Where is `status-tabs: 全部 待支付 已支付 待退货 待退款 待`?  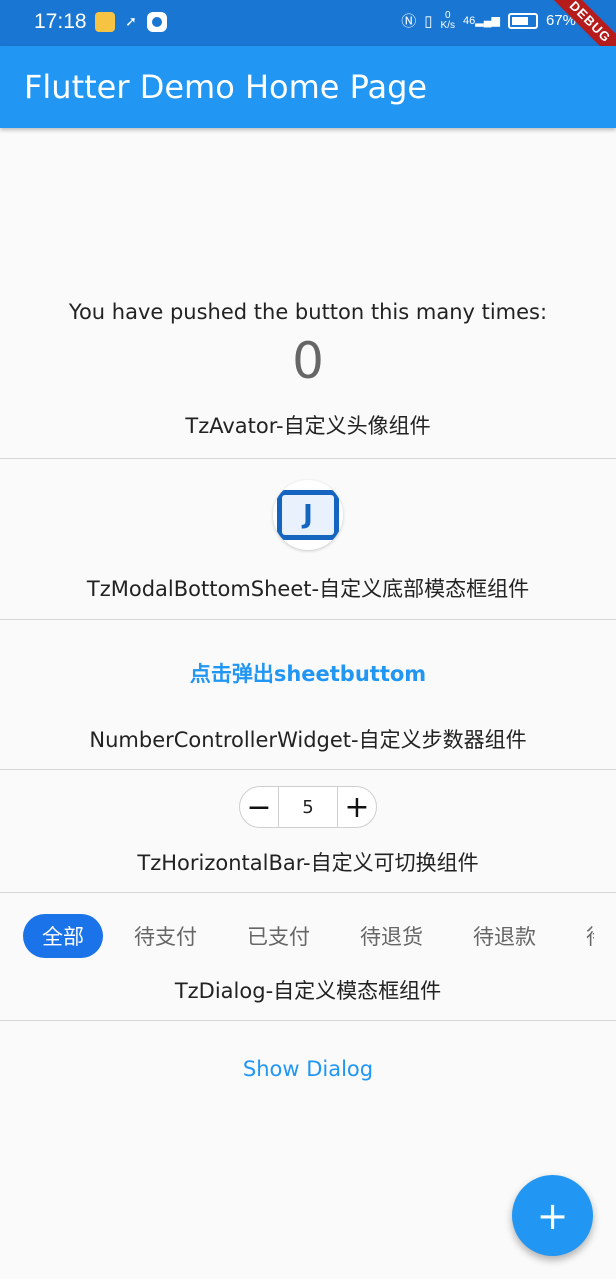
status-tabs: 全部 待支付 已支付 待退货 待退款 待 is located at coordinates (308, 936).